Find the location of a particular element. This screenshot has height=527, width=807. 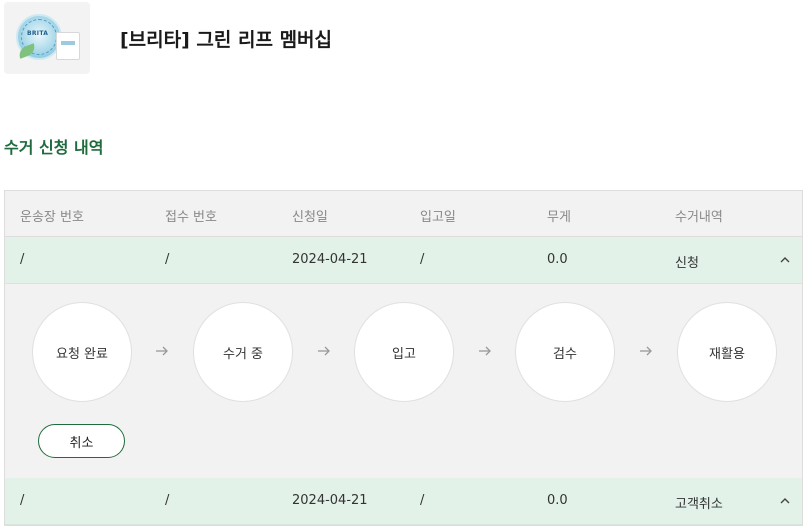

status-cell: 고객취소 is located at coordinates (699, 504).